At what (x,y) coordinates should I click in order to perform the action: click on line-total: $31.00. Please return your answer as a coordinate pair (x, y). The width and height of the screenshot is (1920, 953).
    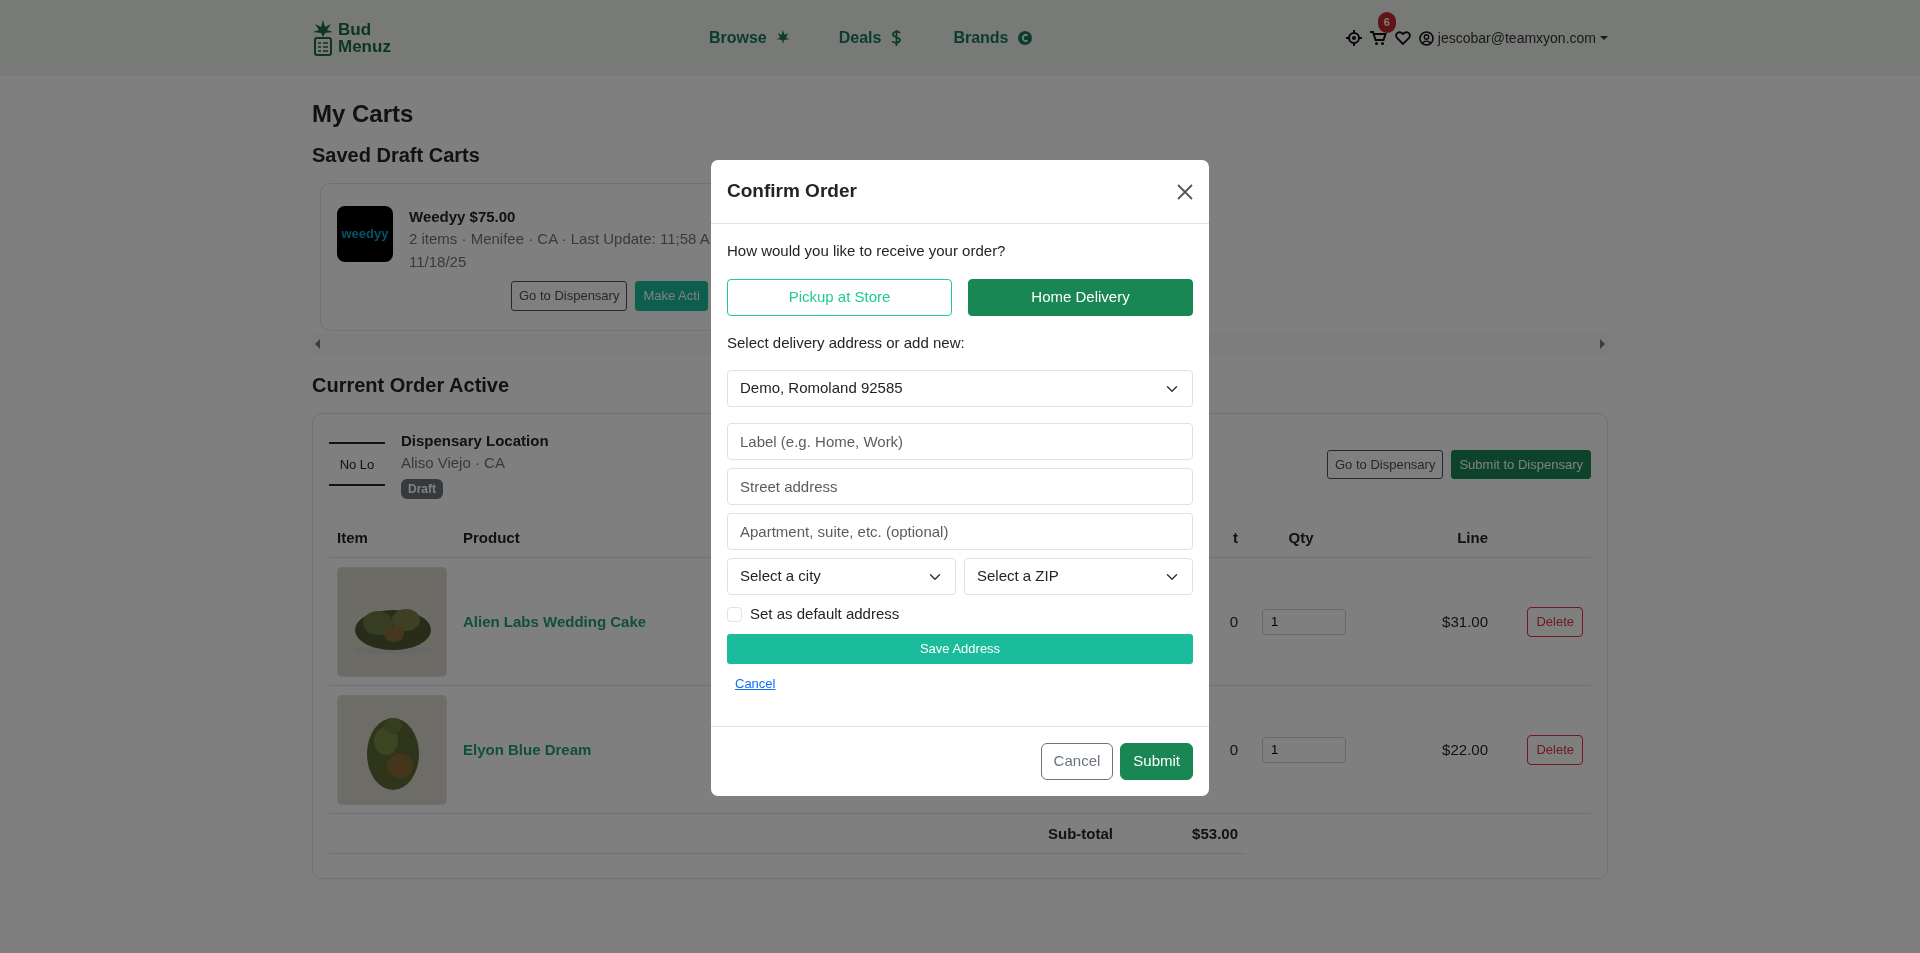
    Looking at the image, I should click on (1465, 621).